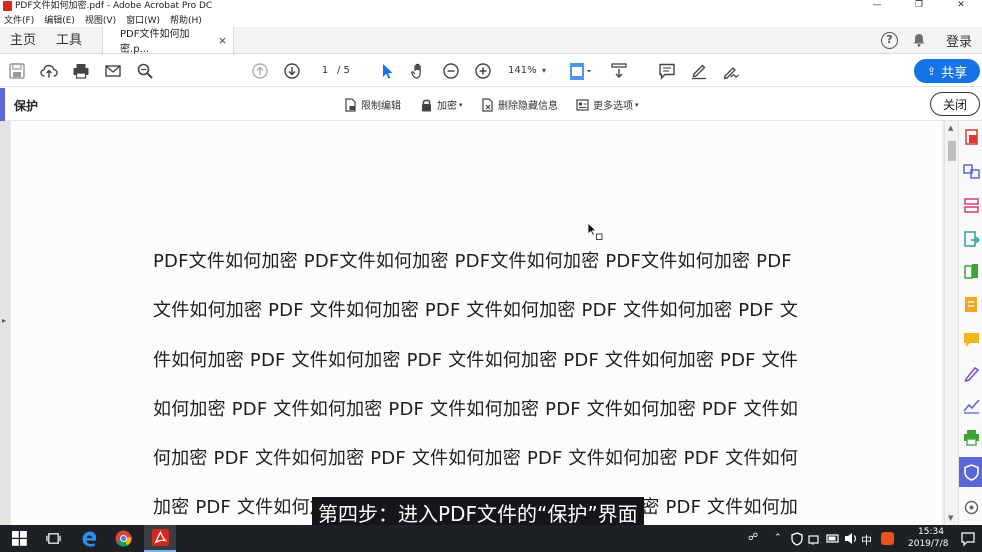 The width and height of the screenshot is (982, 552). I want to click on acrobat-taskbar-button, so click(160, 538).